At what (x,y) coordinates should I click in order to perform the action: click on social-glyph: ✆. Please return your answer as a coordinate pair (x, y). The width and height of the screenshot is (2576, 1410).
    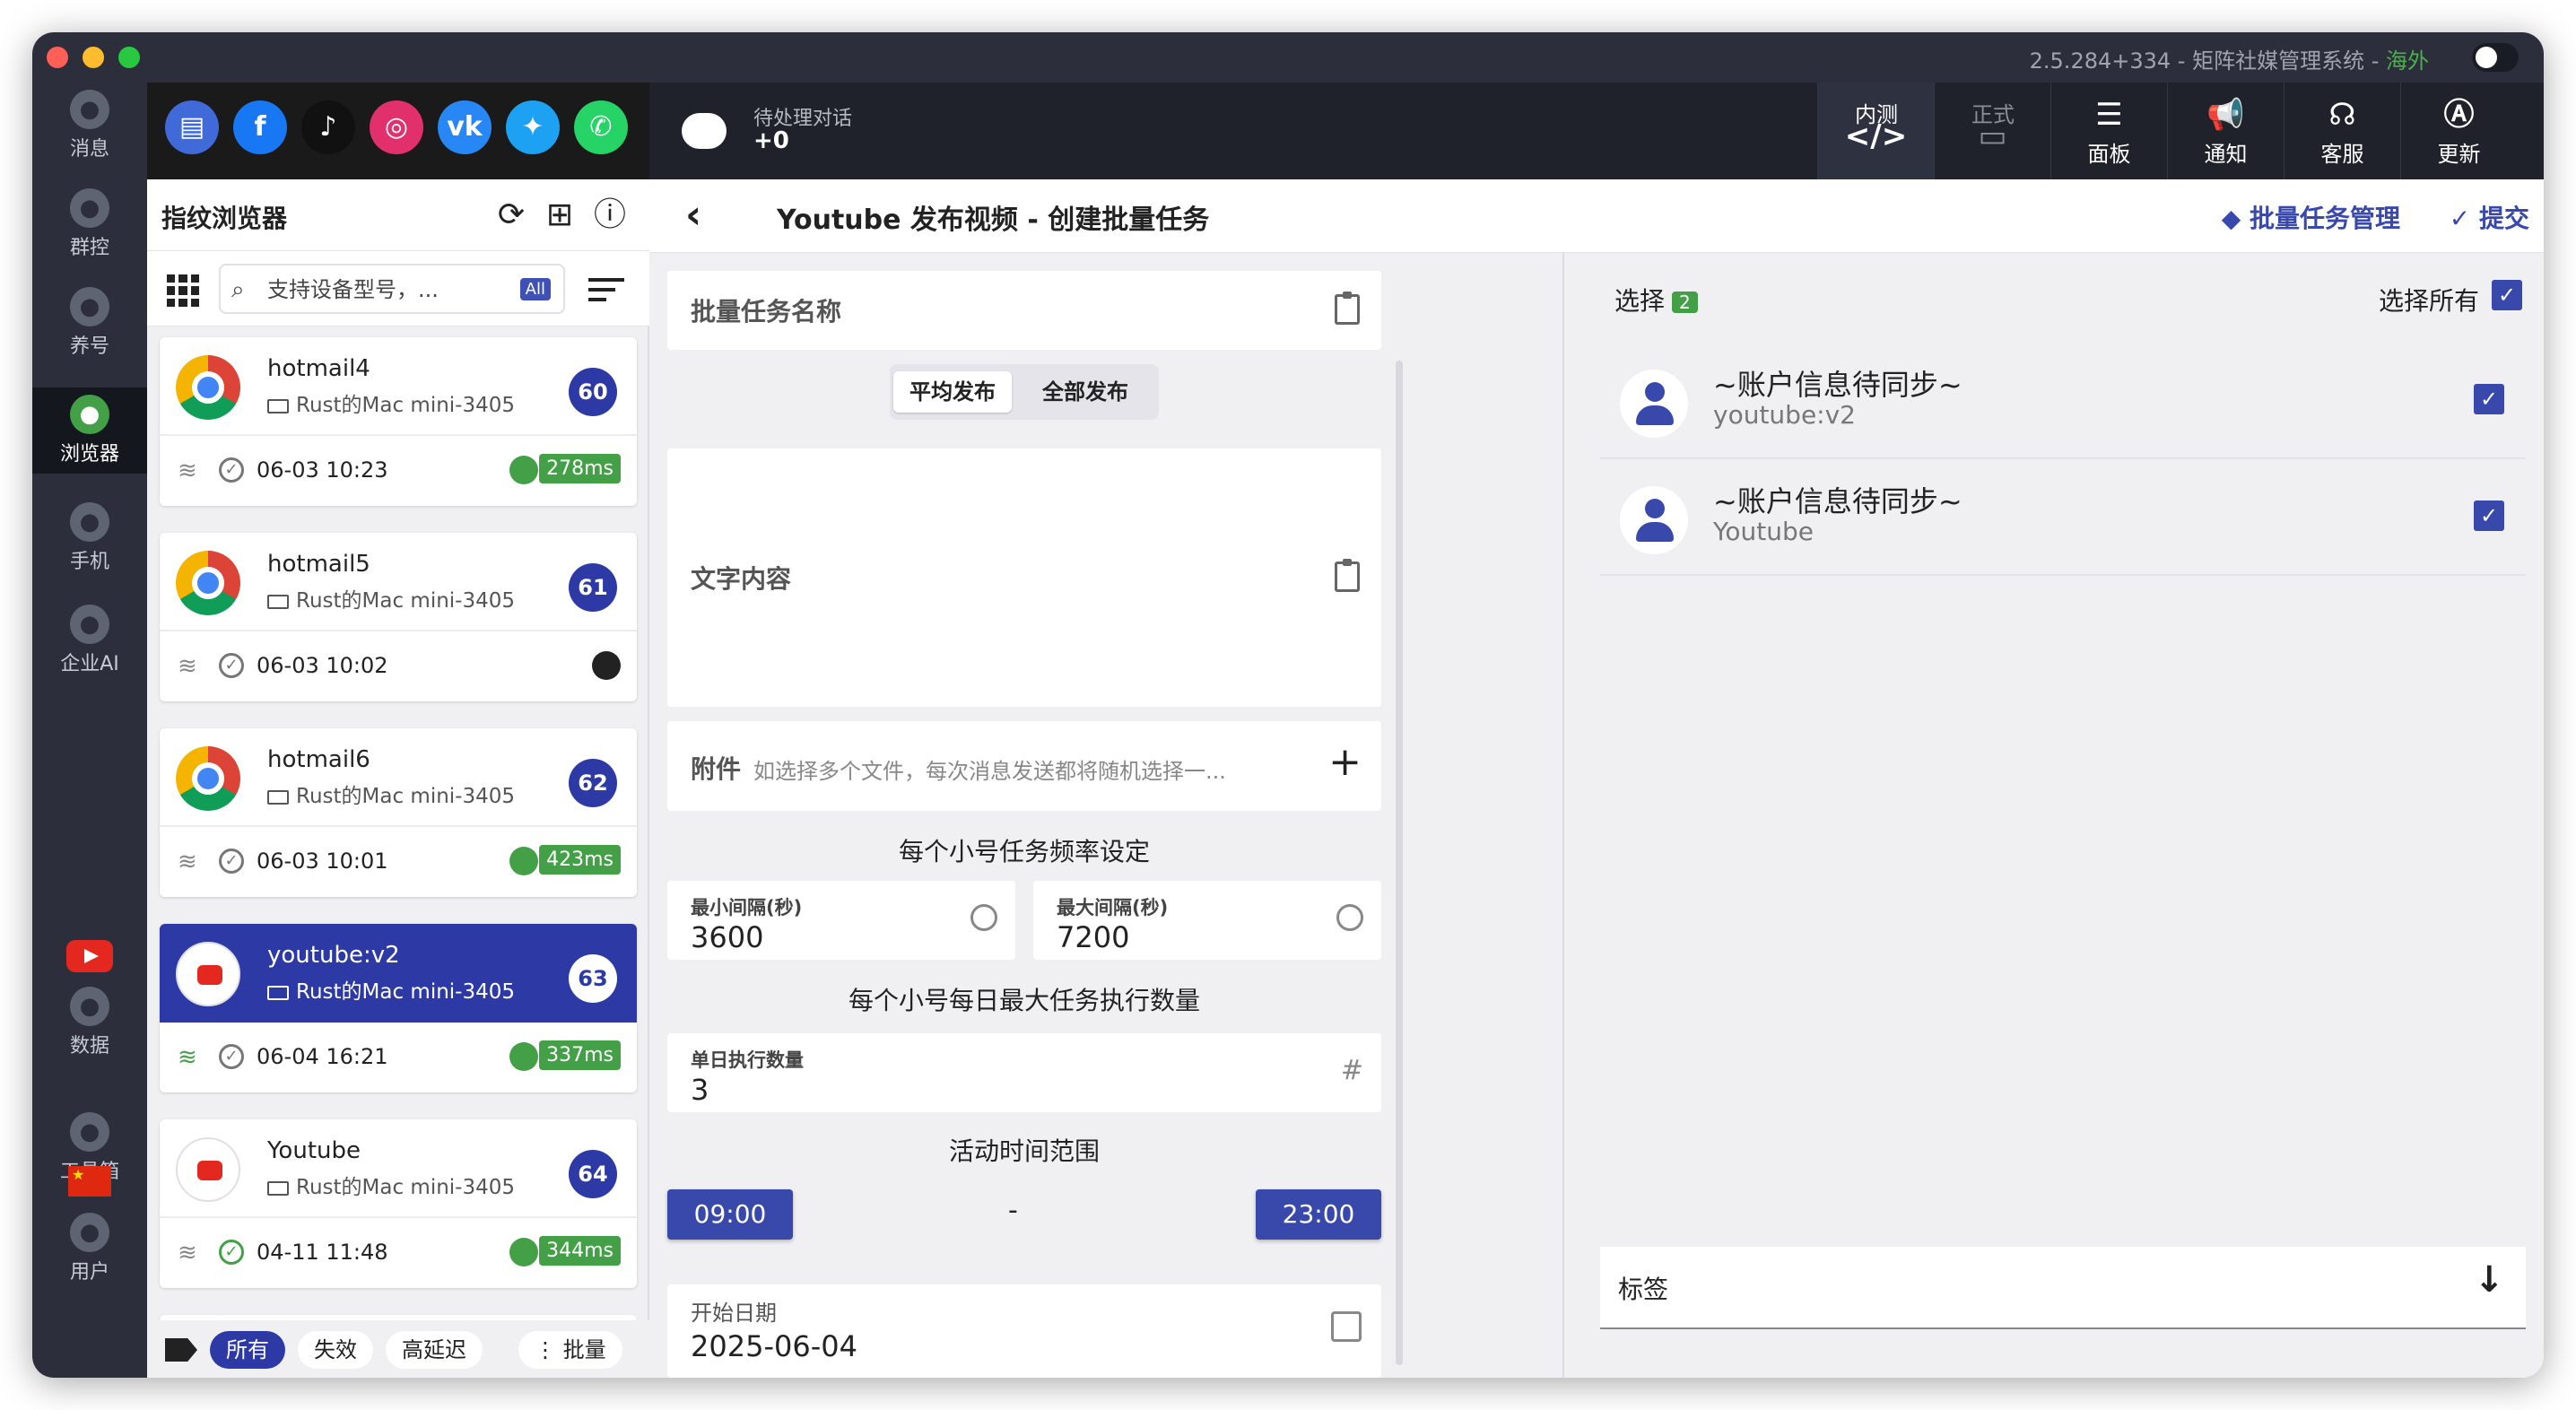
    Looking at the image, I should click on (601, 127).